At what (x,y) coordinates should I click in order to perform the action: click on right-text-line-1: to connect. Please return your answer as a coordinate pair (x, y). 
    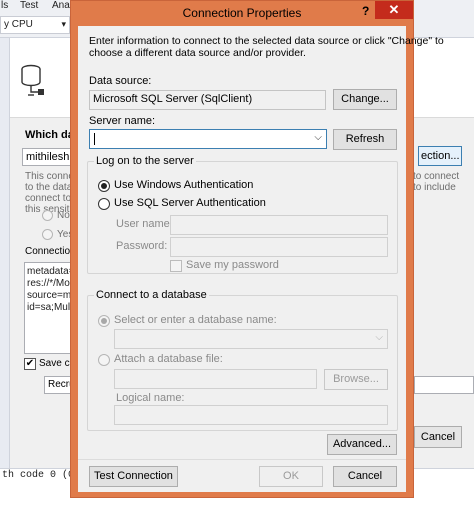
    Looking at the image, I should click on (436, 176).